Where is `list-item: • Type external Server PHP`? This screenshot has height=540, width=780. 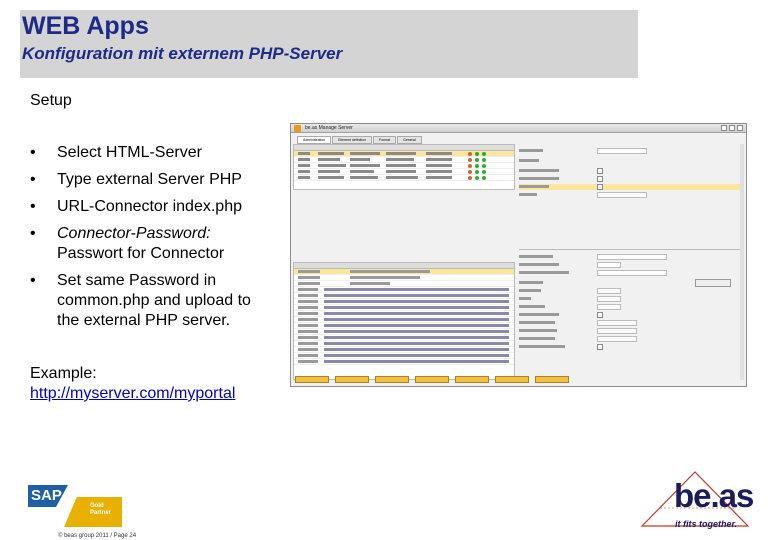
list-item: • Type external Server PHP is located at coordinates (157, 180).